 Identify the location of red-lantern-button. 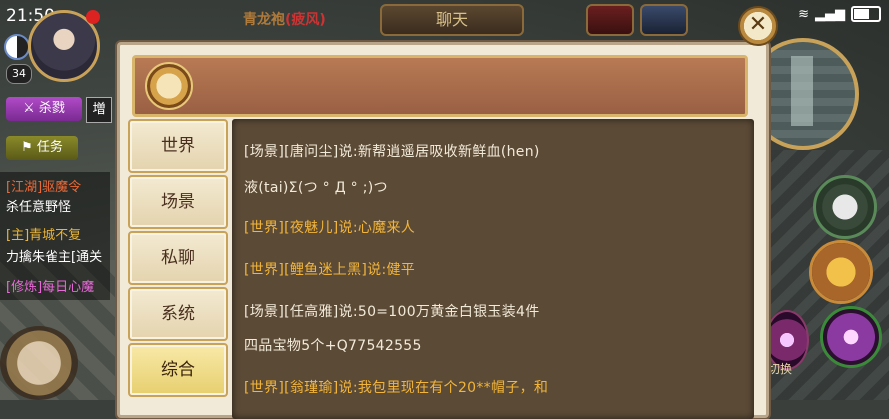
(610, 20).